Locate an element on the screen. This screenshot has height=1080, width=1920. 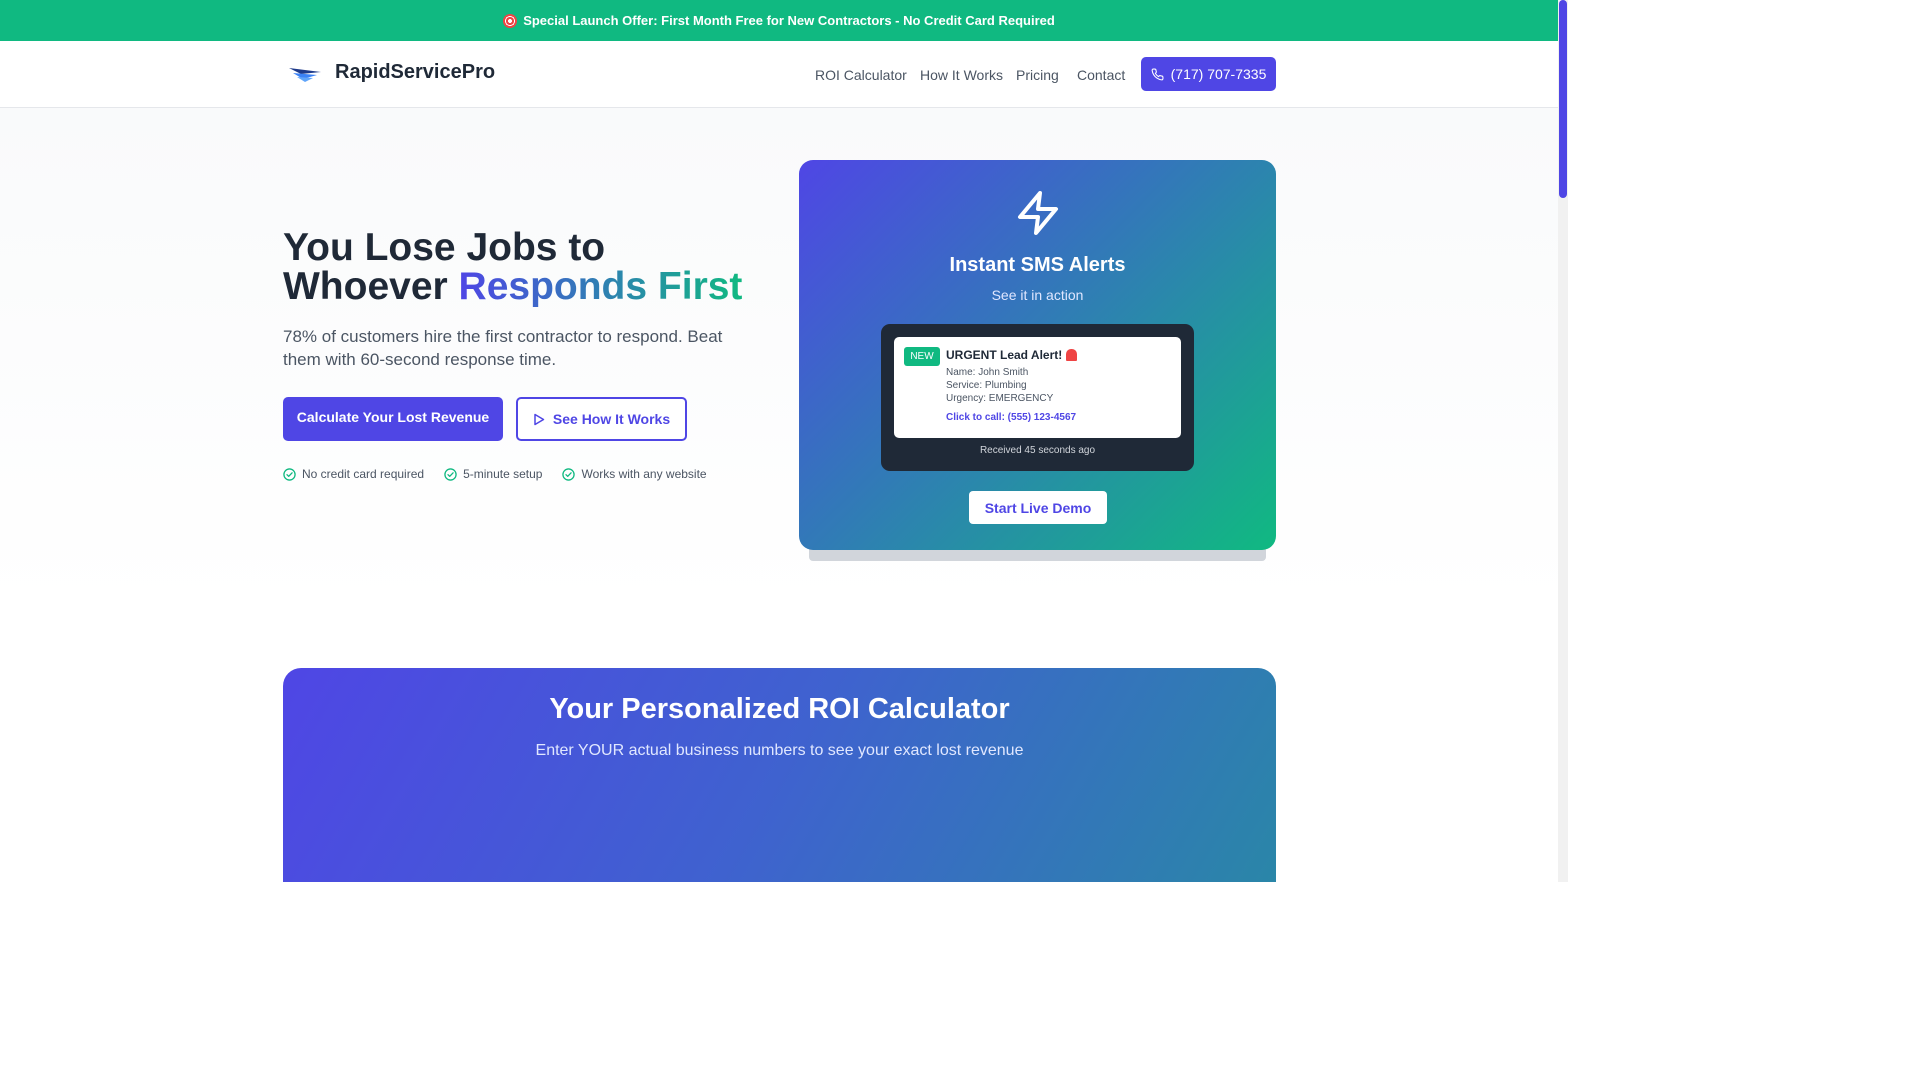
check-label: No credit card required is located at coordinates (363, 474).